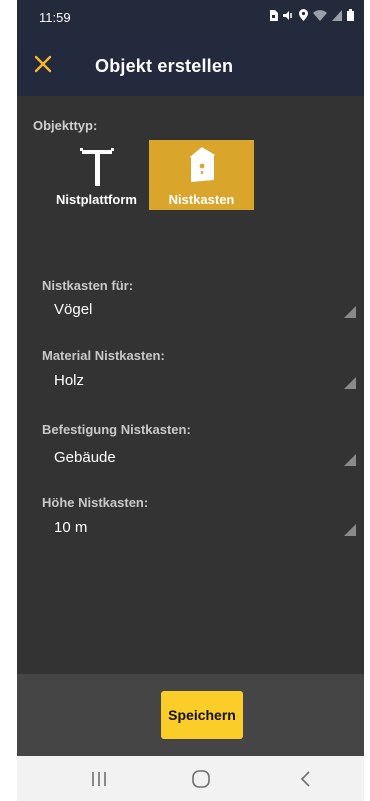 The height and width of the screenshot is (801, 370). What do you see at coordinates (55, 17) in the screenshot?
I see `status-time: 11:59` at bounding box center [55, 17].